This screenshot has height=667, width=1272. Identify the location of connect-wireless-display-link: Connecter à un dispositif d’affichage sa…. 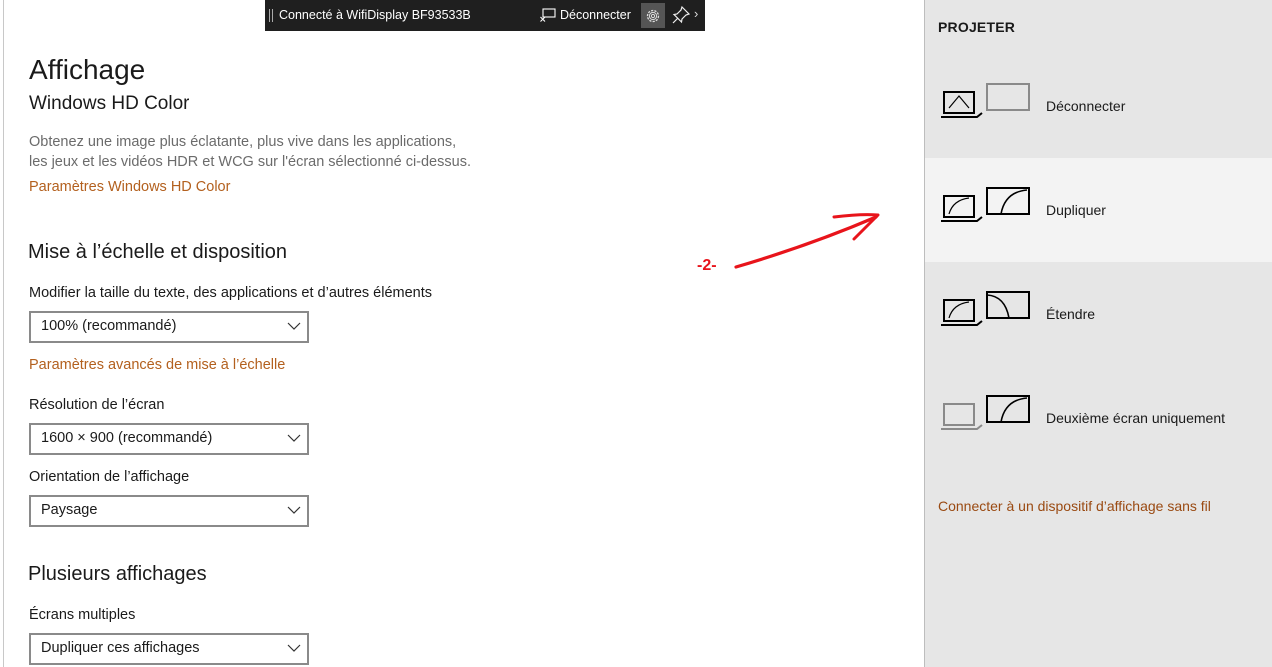
(1074, 506).